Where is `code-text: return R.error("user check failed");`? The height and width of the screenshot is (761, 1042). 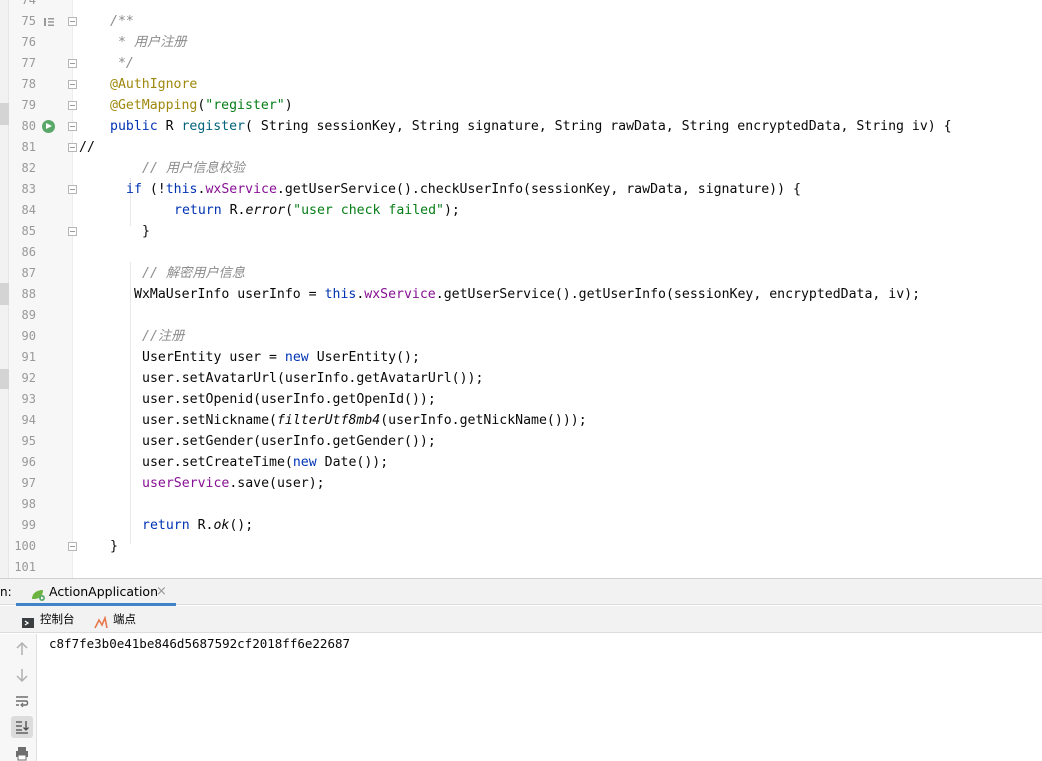 code-text: return R.error("user check failed"); is located at coordinates (317, 210).